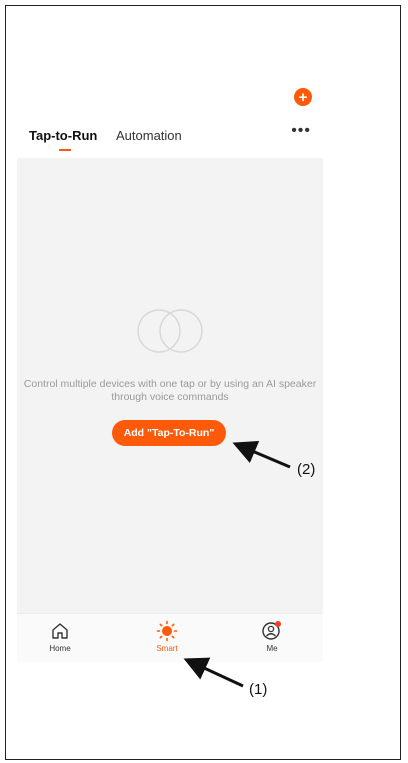  What do you see at coordinates (237, 564) in the screenshot?
I see `annotation-arrows` at bounding box center [237, 564].